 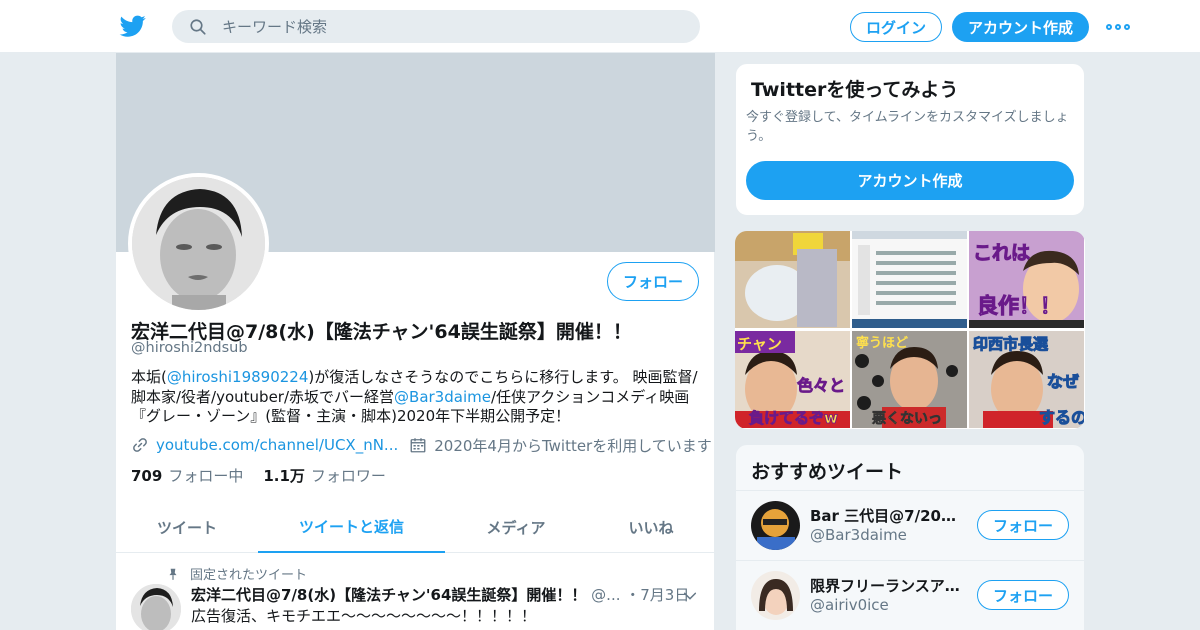 What do you see at coordinates (442, 397) in the screenshot?
I see `bio-mention-link: @Bar3daime` at bounding box center [442, 397].